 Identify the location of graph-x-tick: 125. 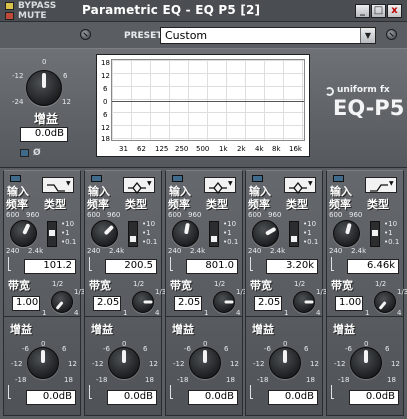
(162, 149).